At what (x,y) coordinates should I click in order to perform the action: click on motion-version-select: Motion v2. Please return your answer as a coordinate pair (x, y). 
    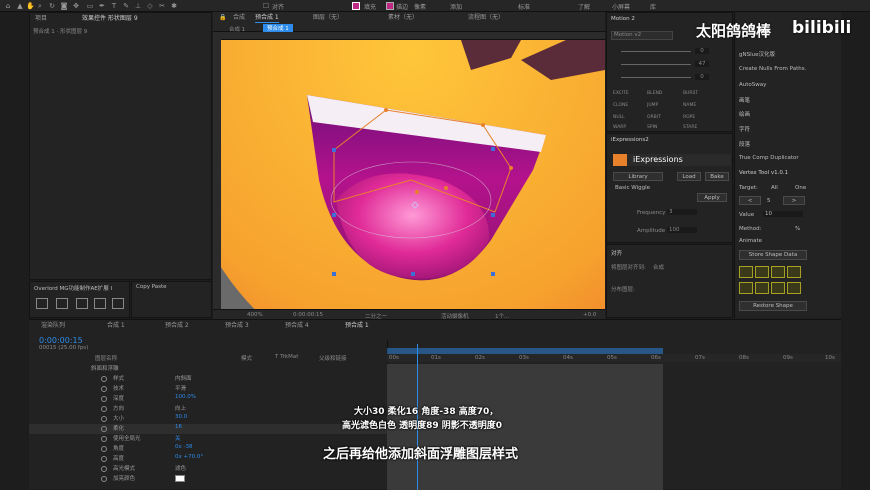
    Looking at the image, I should click on (642, 35).